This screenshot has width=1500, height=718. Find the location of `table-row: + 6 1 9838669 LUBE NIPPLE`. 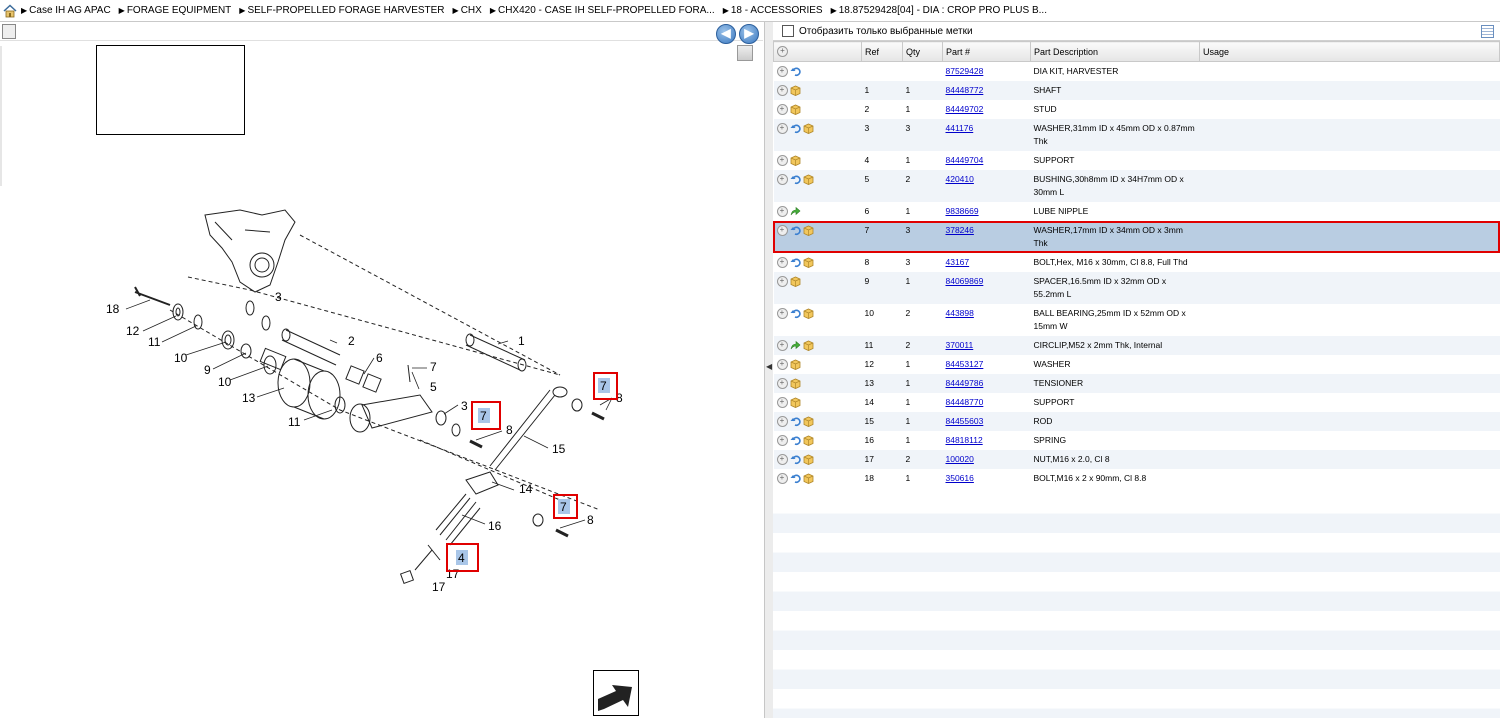

table-row: + 6 1 9838669 LUBE NIPPLE is located at coordinates (1137, 211).